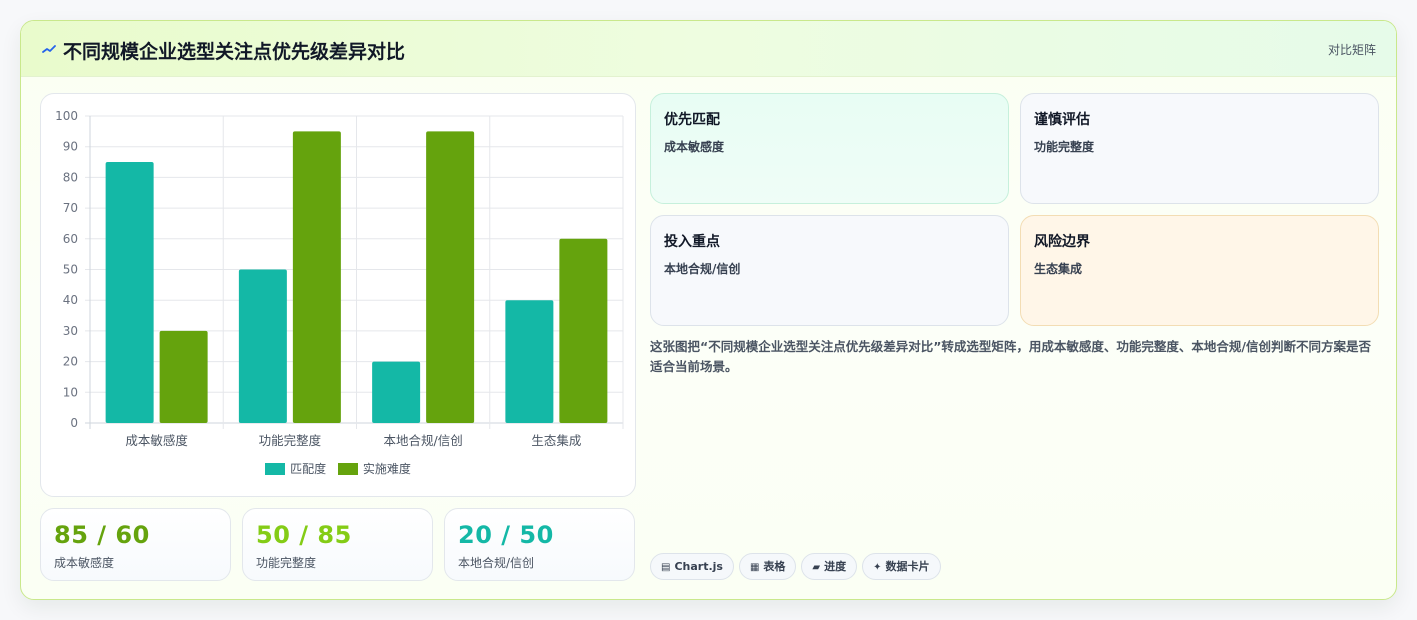 The width and height of the screenshot is (1417, 620). I want to click on tech-chip-list: ▤ Chart.js ▦ 表格 ▰ 进度 ✦ 数据卡片, so click(798, 566).